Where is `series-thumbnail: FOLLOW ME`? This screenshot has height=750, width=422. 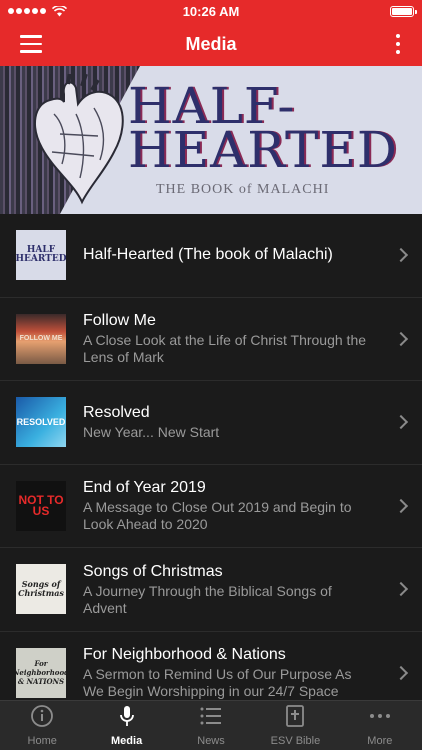
series-thumbnail: FOLLOW ME is located at coordinates (41, 338).